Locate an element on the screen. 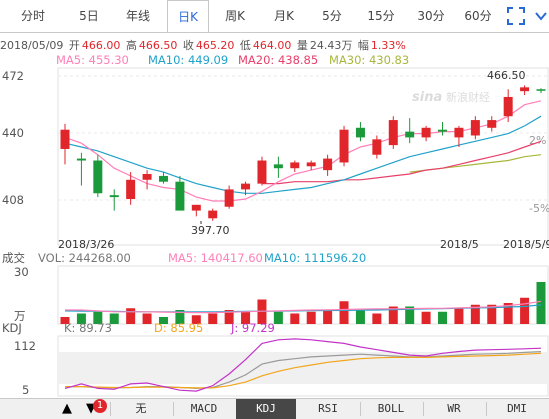 Image resolution: width=549 pixels, height=419 pixels. x-label-may: 2018/5 is located at coordinates (459, 244).